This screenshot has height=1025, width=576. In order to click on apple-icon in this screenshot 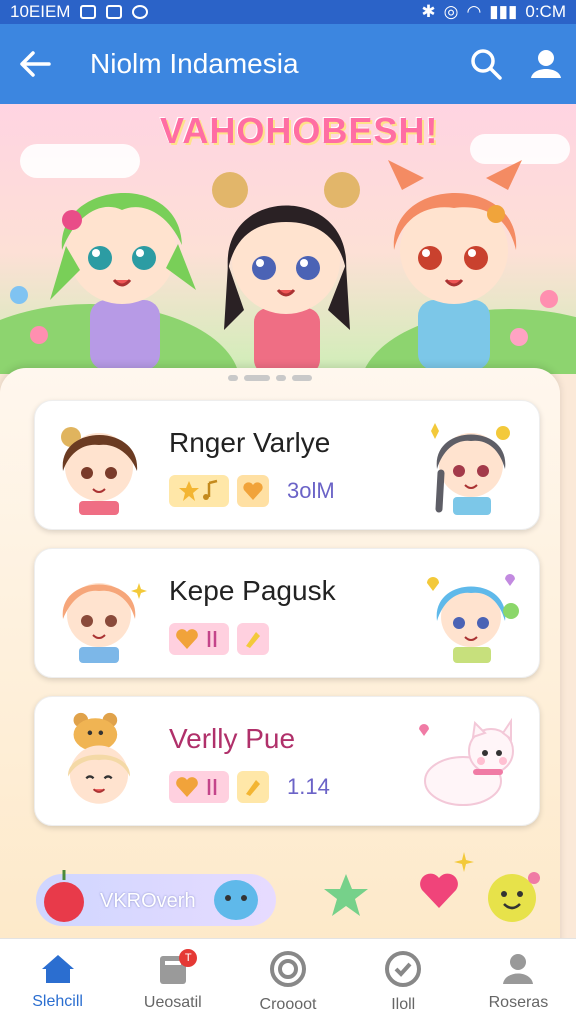, I will do `click(64, 896)`.